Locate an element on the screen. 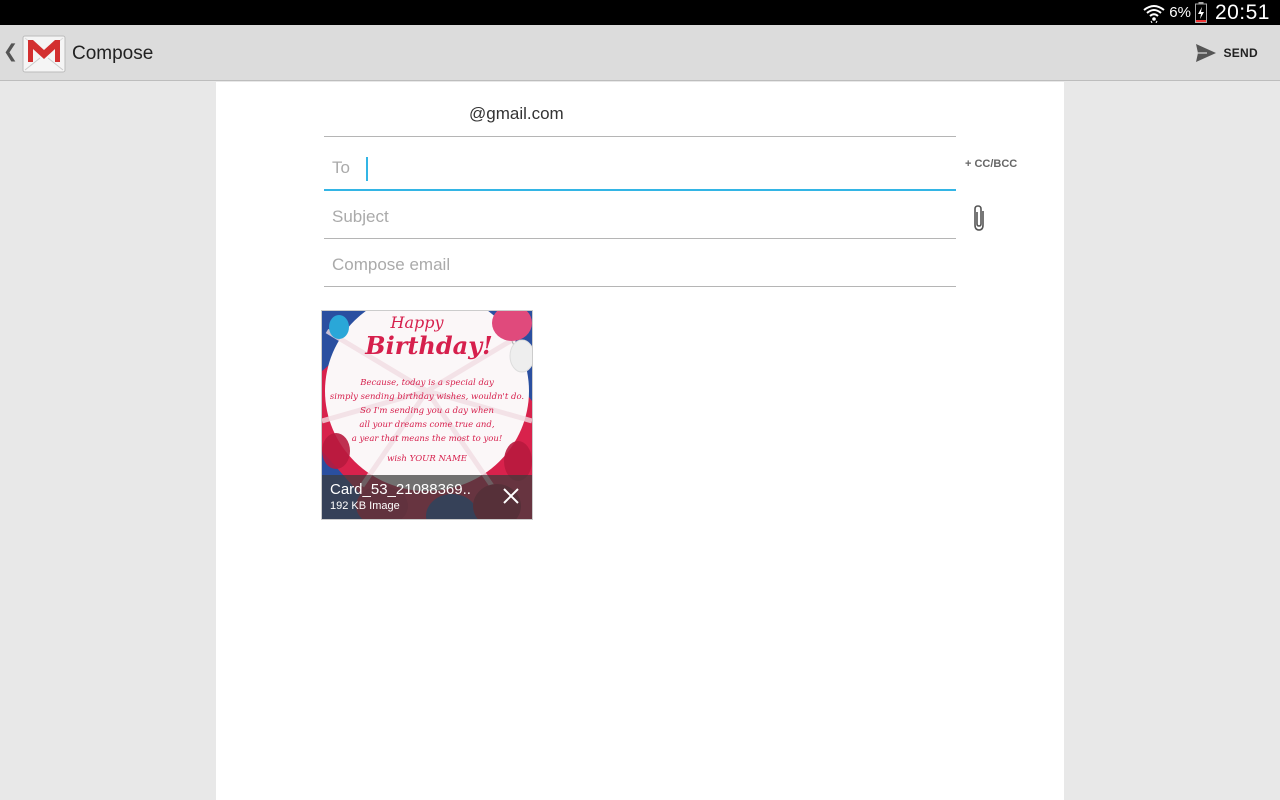  body-field: Compose email is located at coordinates (640, 265).